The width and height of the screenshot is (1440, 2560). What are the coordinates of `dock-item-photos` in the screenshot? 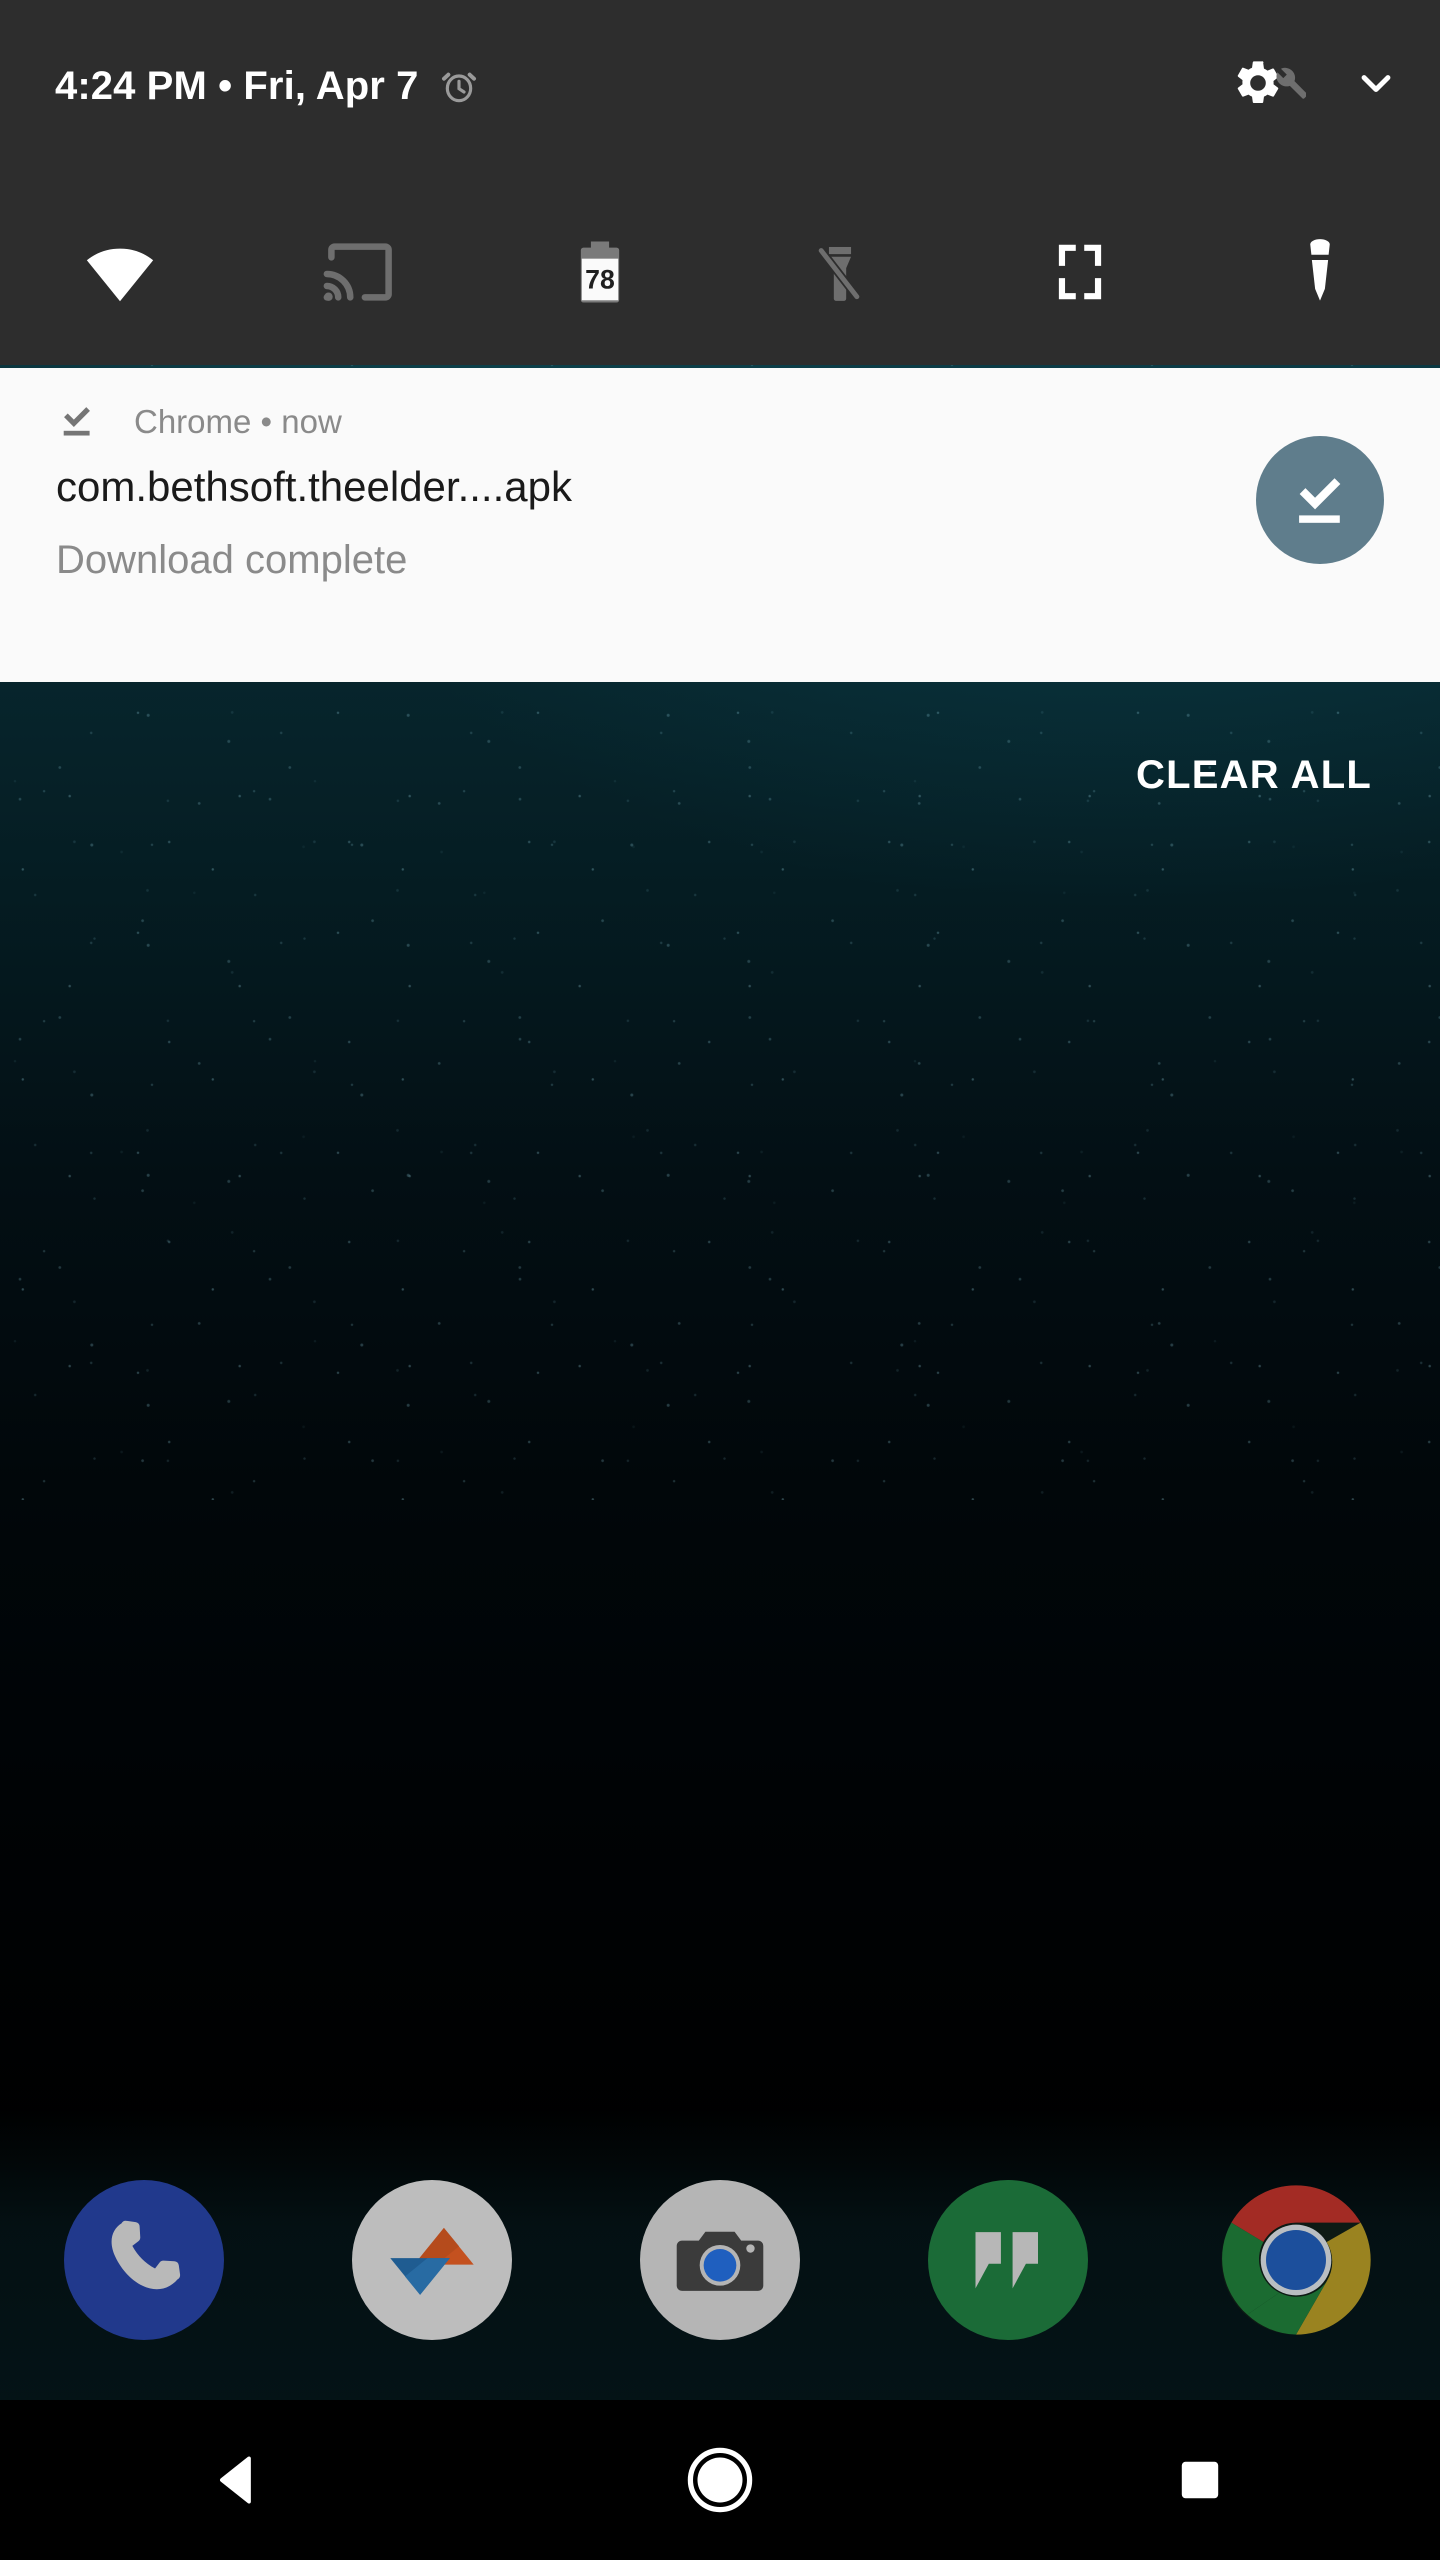 It's located at (432, 2260).